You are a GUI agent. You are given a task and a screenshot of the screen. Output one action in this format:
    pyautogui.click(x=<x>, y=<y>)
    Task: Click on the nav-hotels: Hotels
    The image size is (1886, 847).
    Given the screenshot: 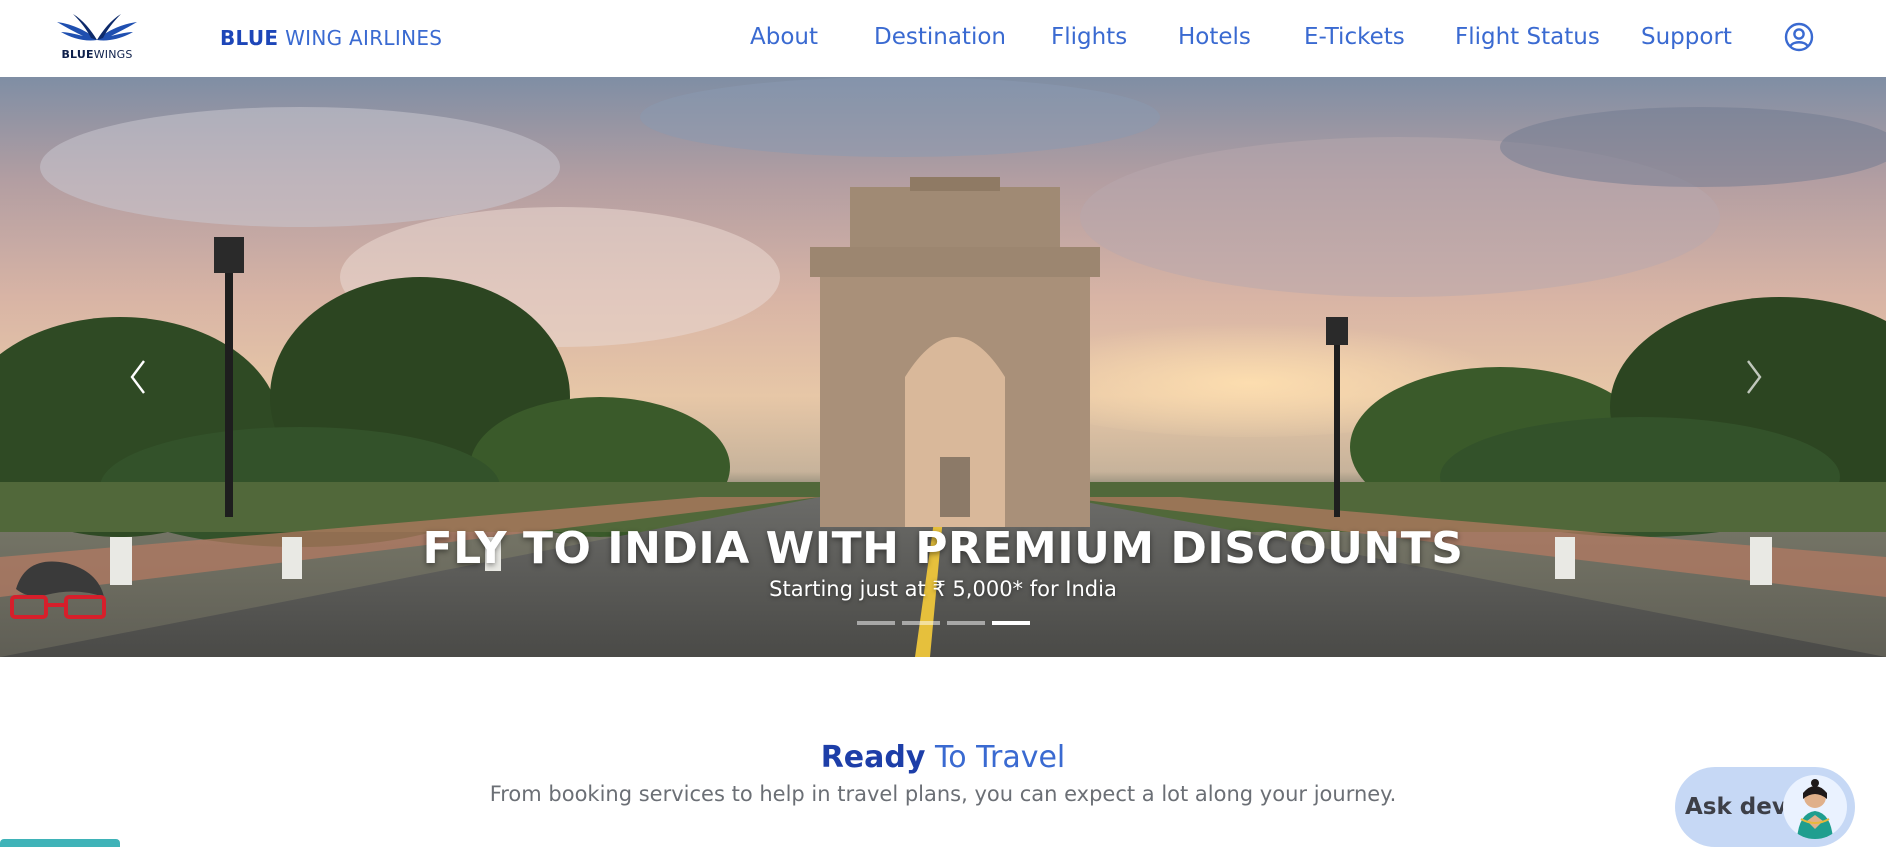 What is the action you would take?
    pyautogui.click(x=1214, y=37)
    